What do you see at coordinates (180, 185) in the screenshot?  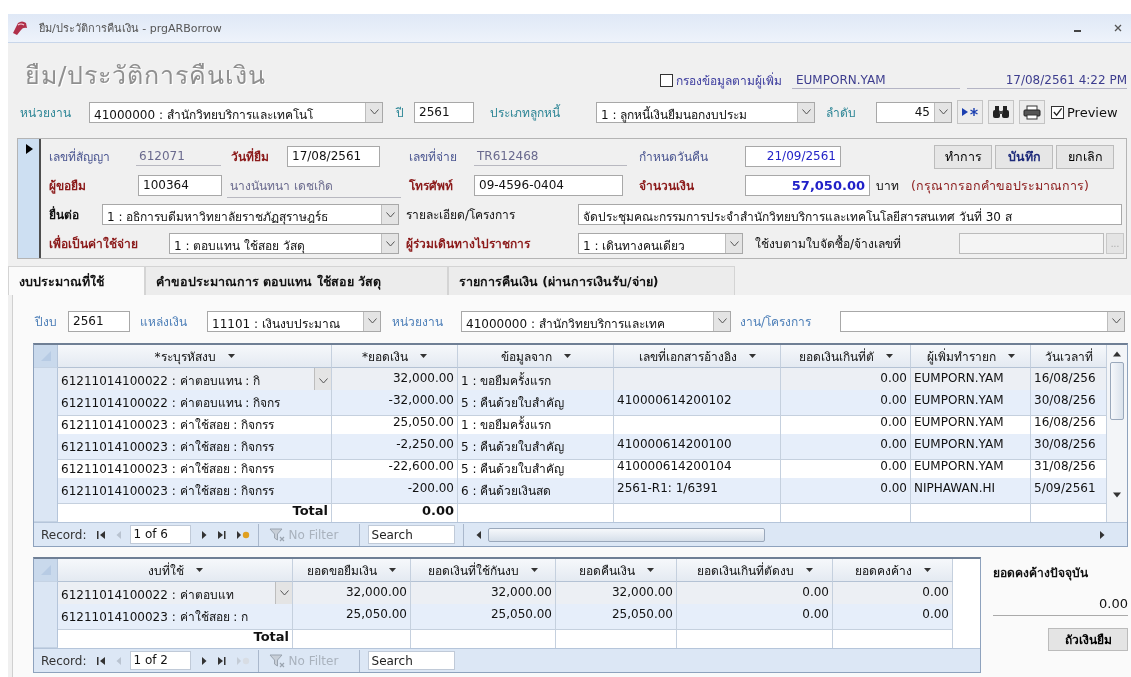 I see `text-field: 100364` at bounding box center [180, 185].